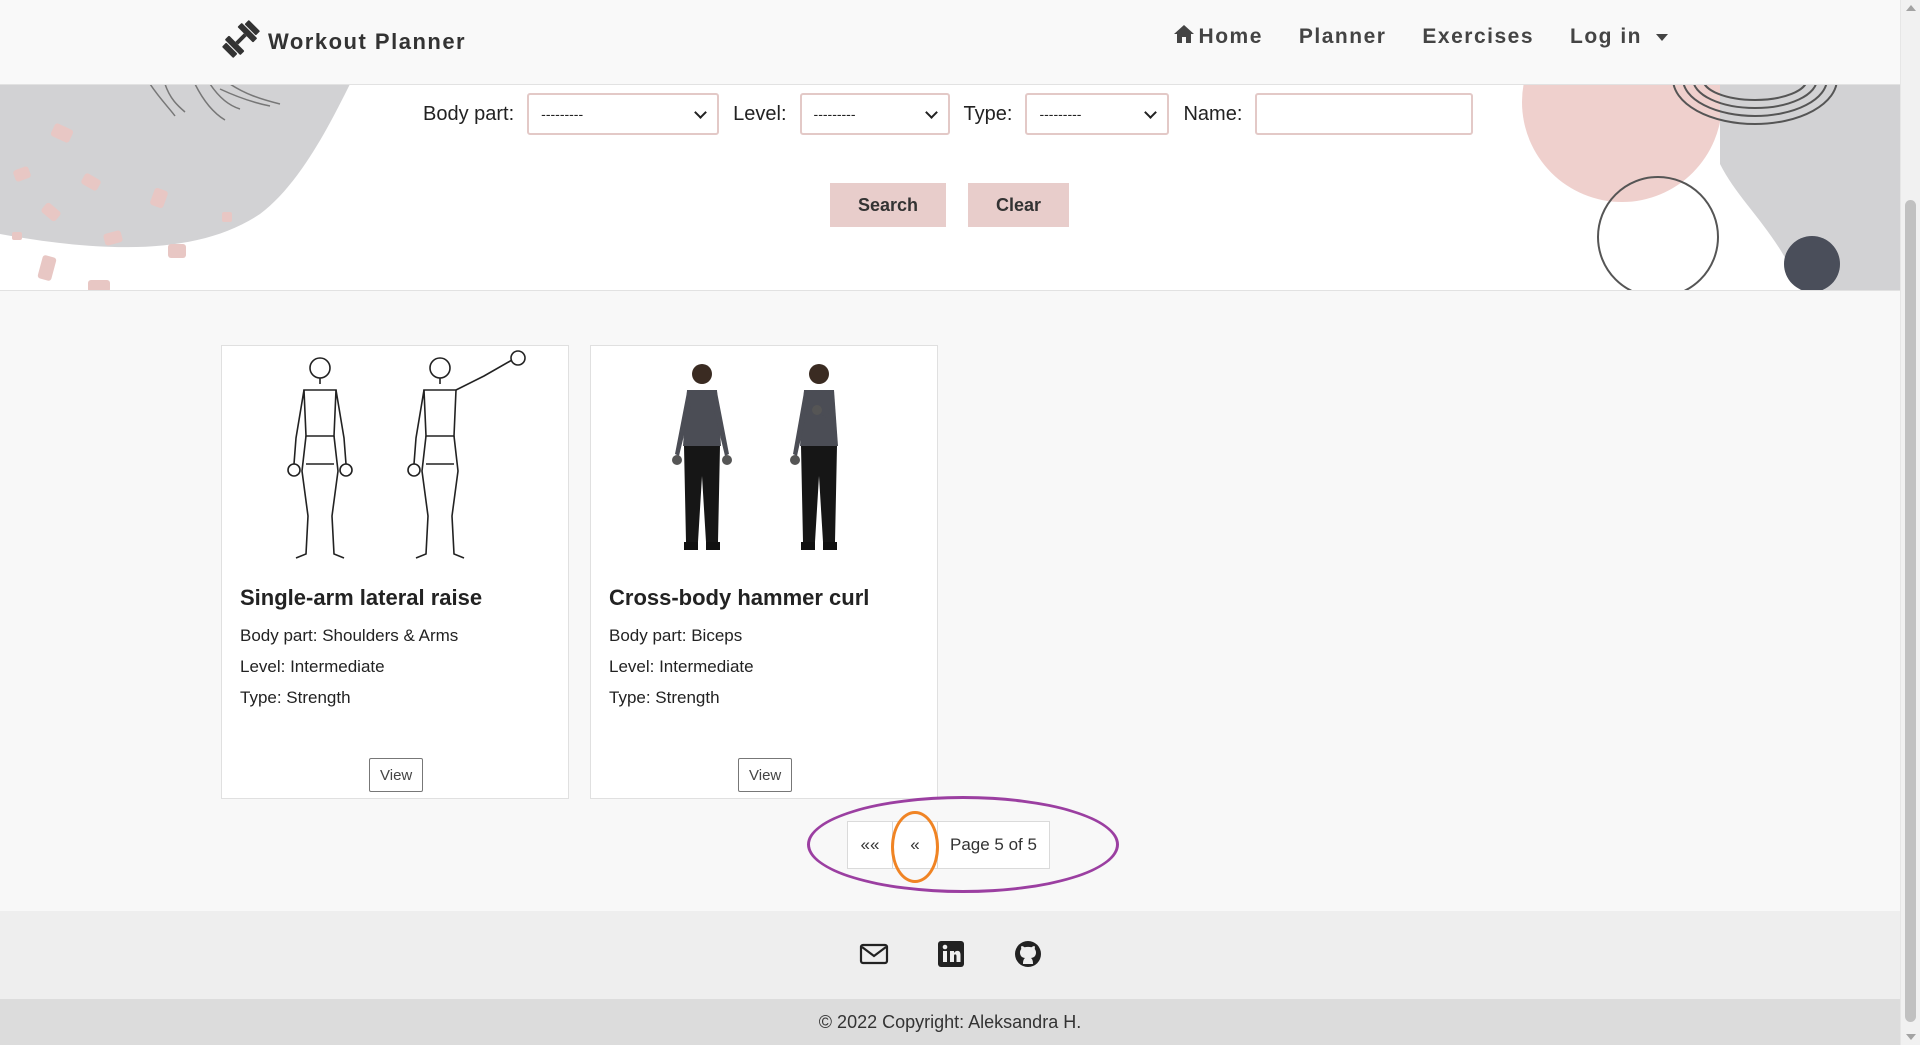 This screenshot has height=1045, width=1920. I want to click on level-label: Level:, so click(760, 113).